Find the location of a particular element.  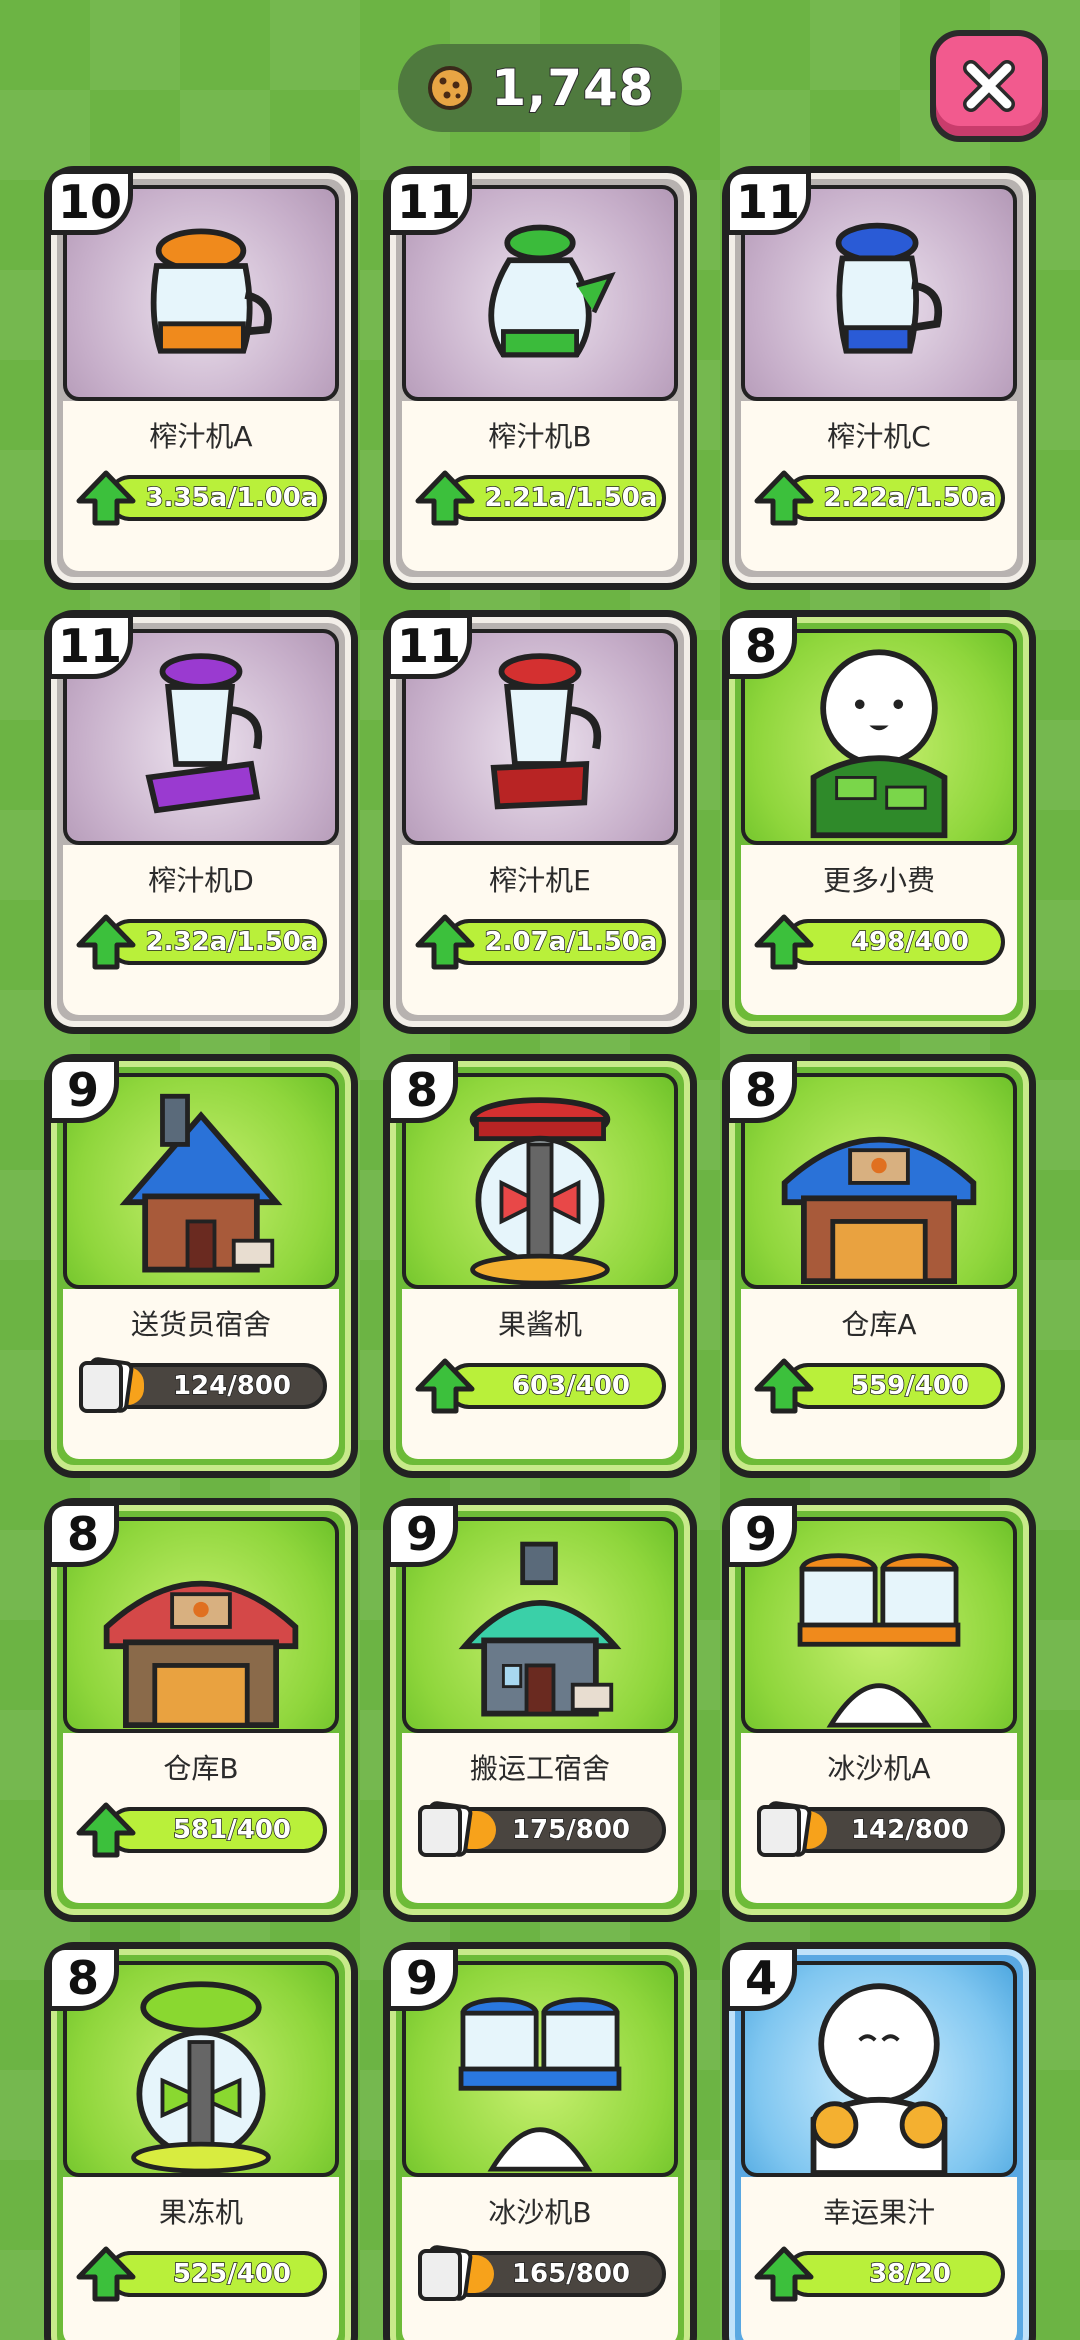

upgrade-card: 11 榨汁机E 2.07a/1.50a is located at coordinates (540, 822).